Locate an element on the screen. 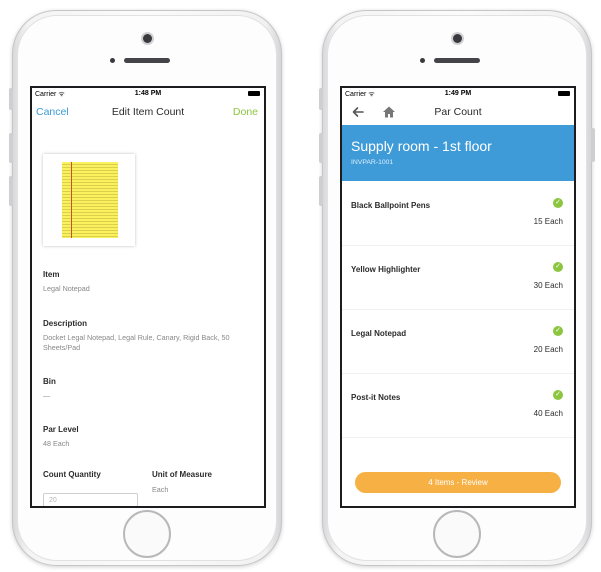 The height and width of the screenshot is (572, 601). count-quantity-label: Count Quantity is located at coordinates (72, 474).